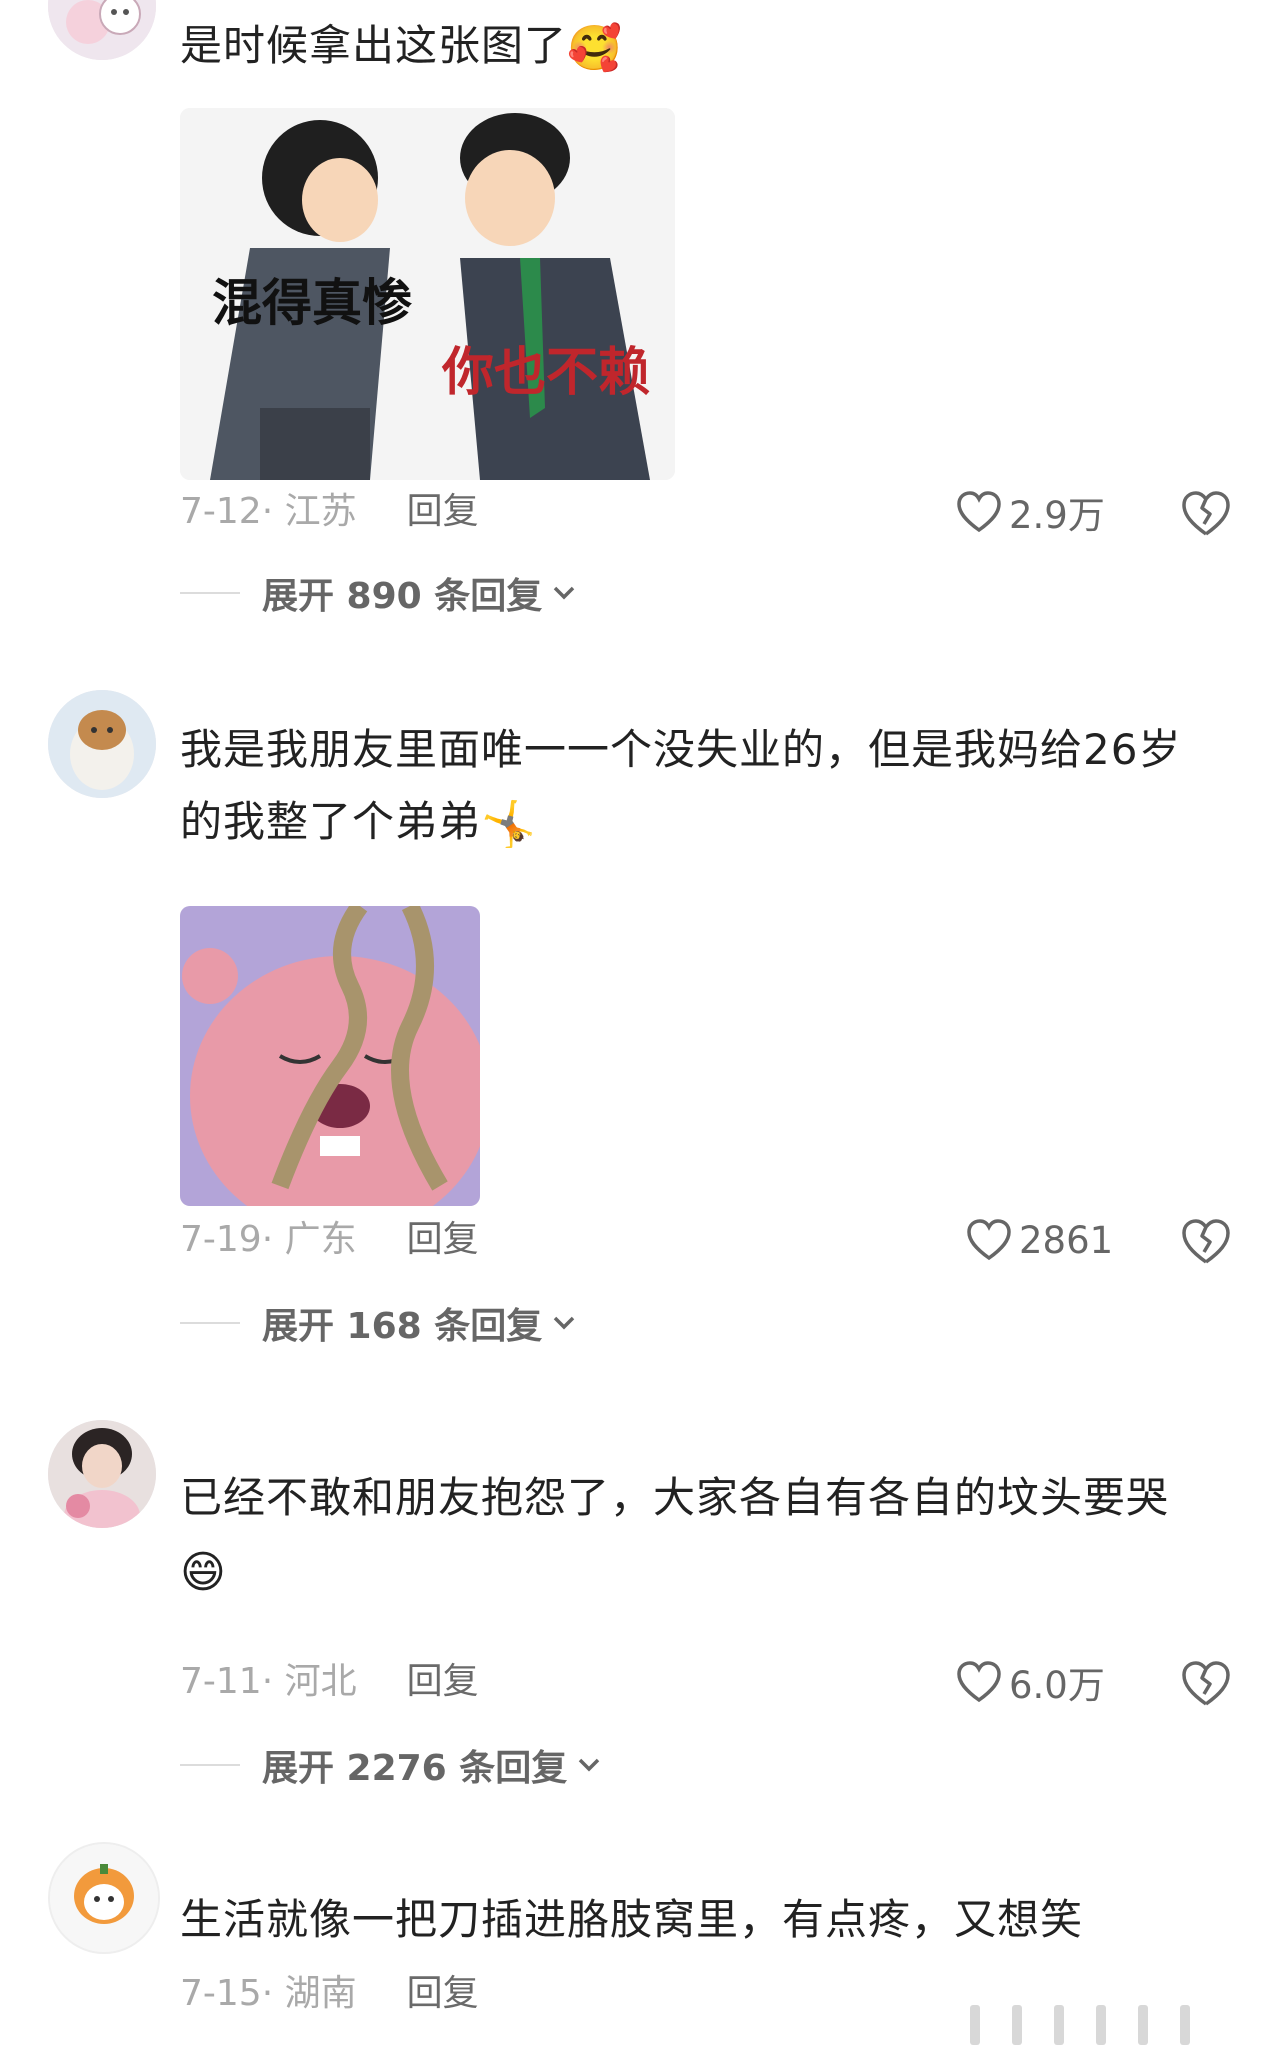 The height and width of the screenshot is (2049, 1279). I want to click on like-button: 6.0万, so click(1030, 1682).